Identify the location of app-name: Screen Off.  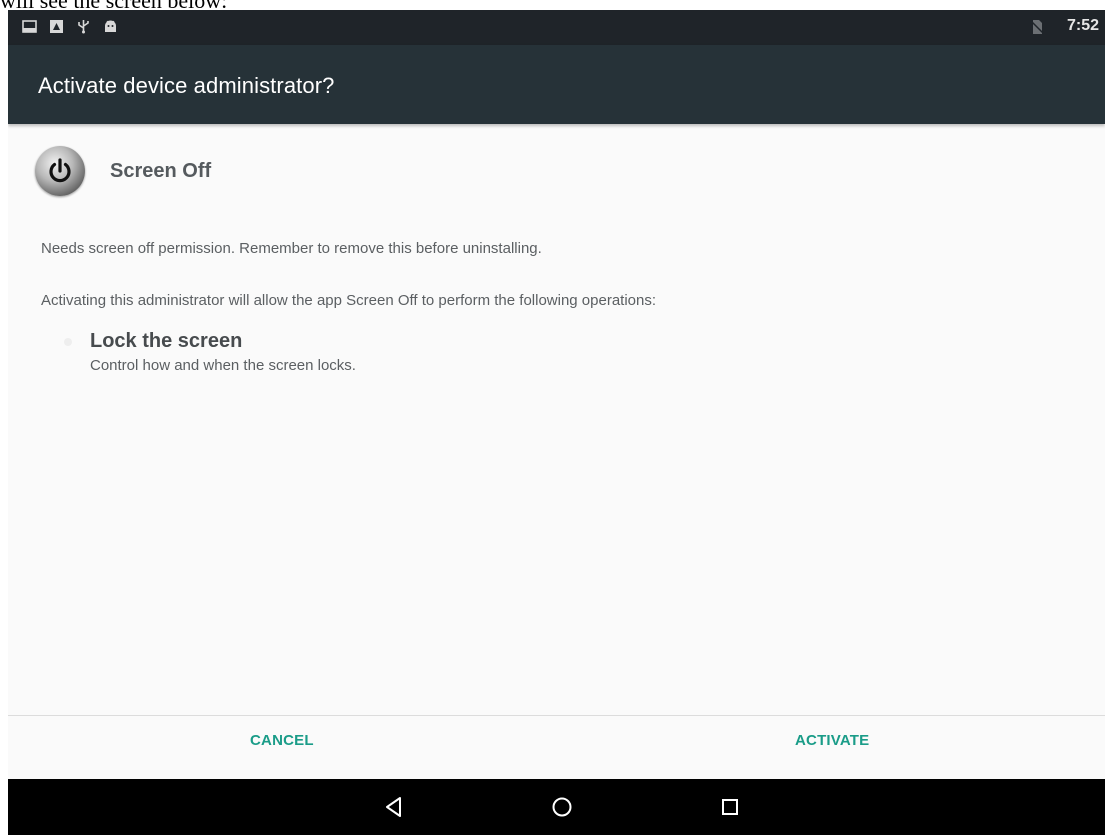
(161, 170).